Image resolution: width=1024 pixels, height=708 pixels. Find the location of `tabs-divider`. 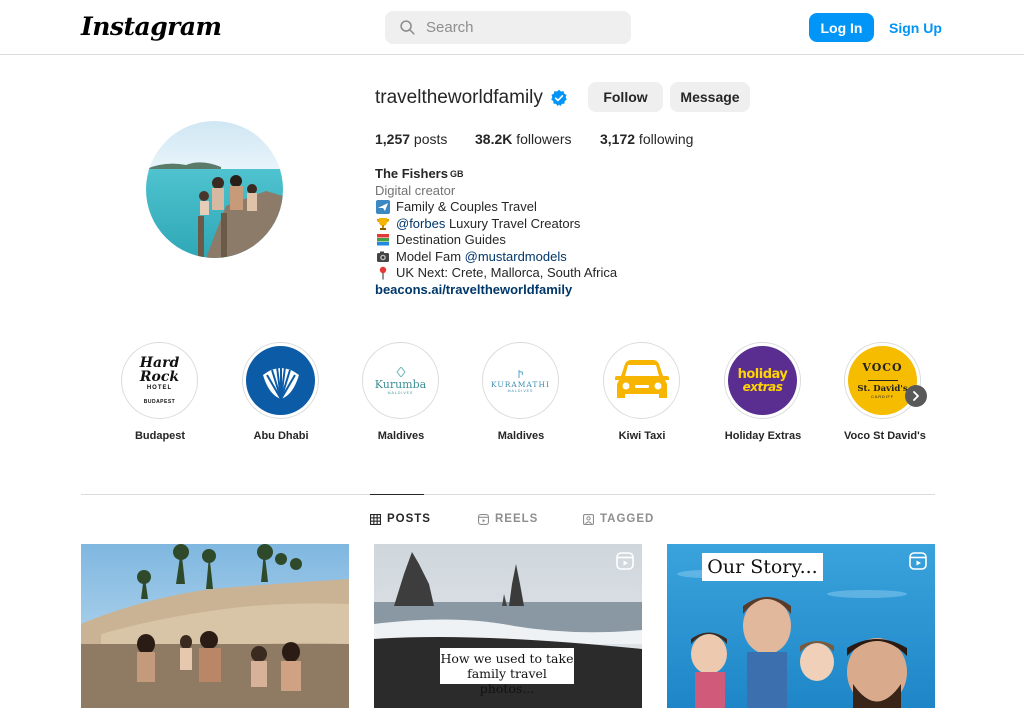

tabs-divider is located at coordinates (508, 494).